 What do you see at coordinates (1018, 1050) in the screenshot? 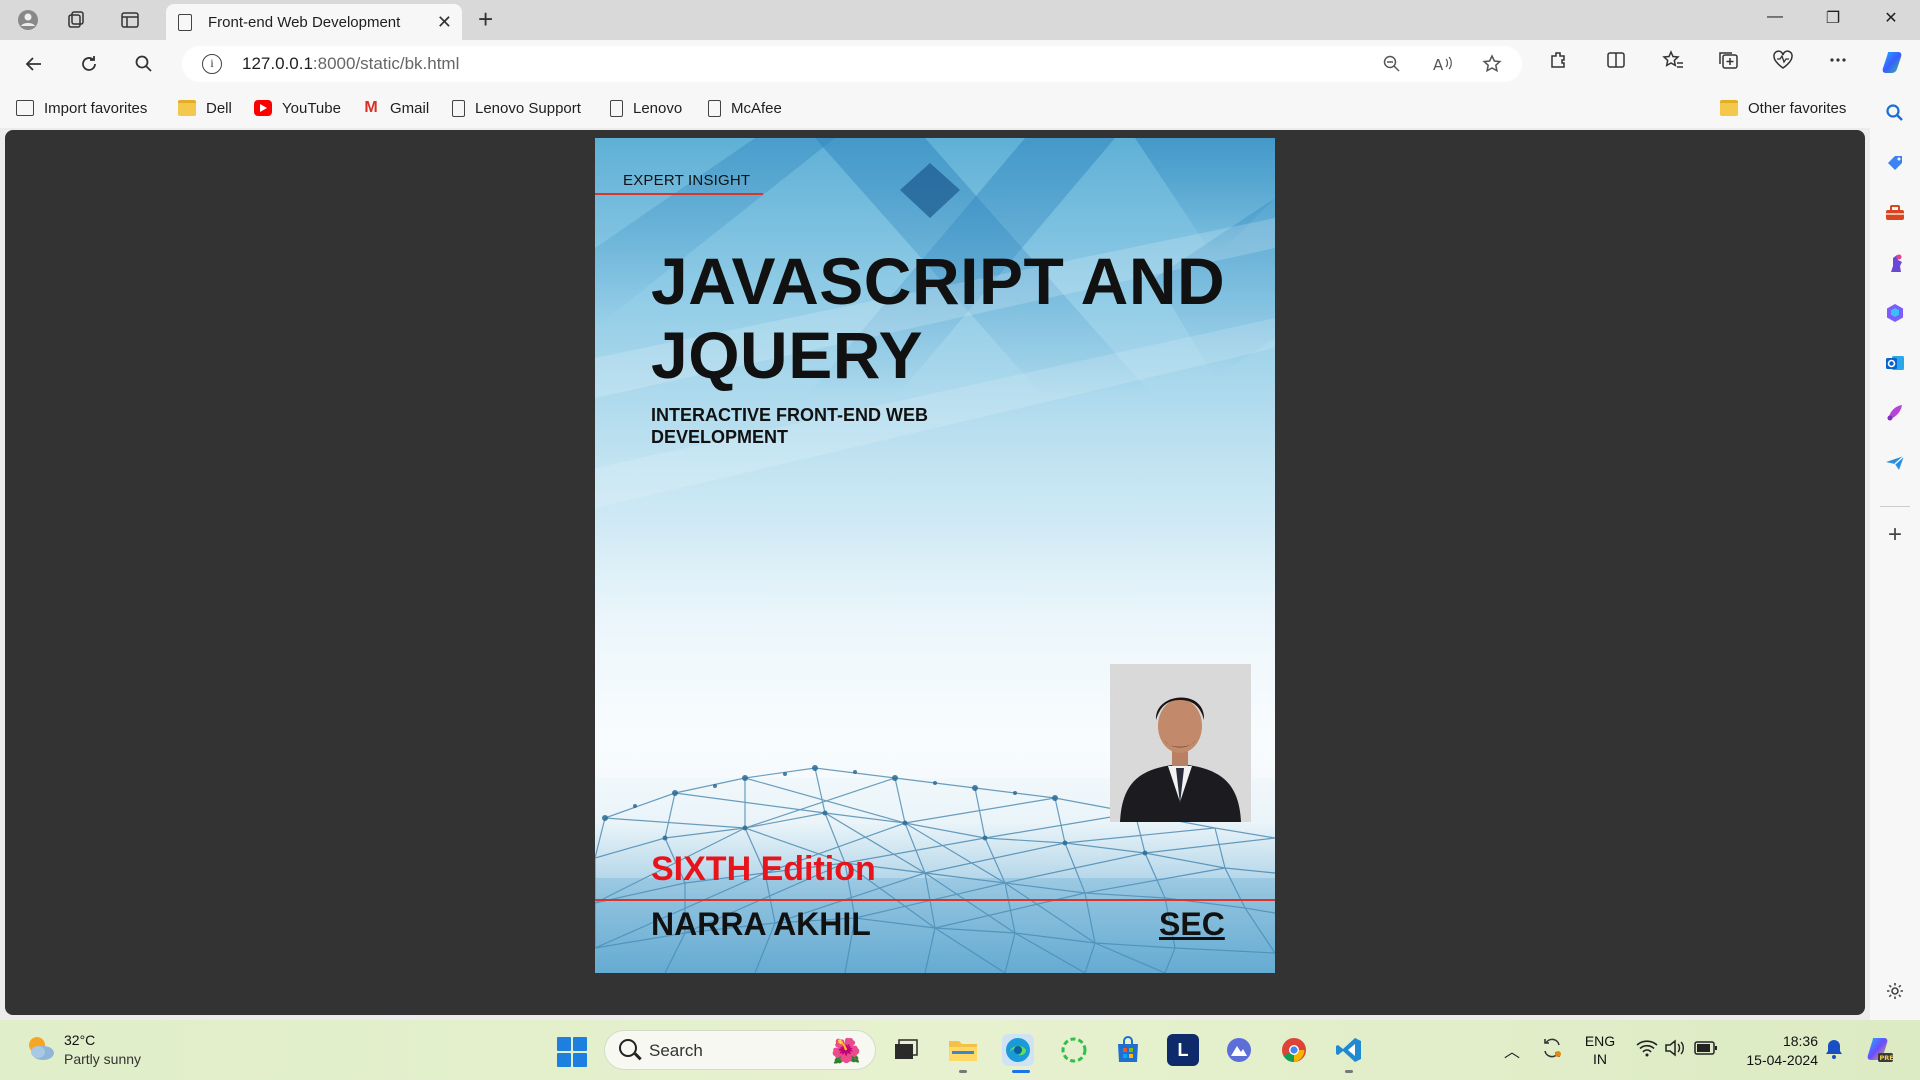
I see `edge-icon` at bounding box center [1018, 1050].